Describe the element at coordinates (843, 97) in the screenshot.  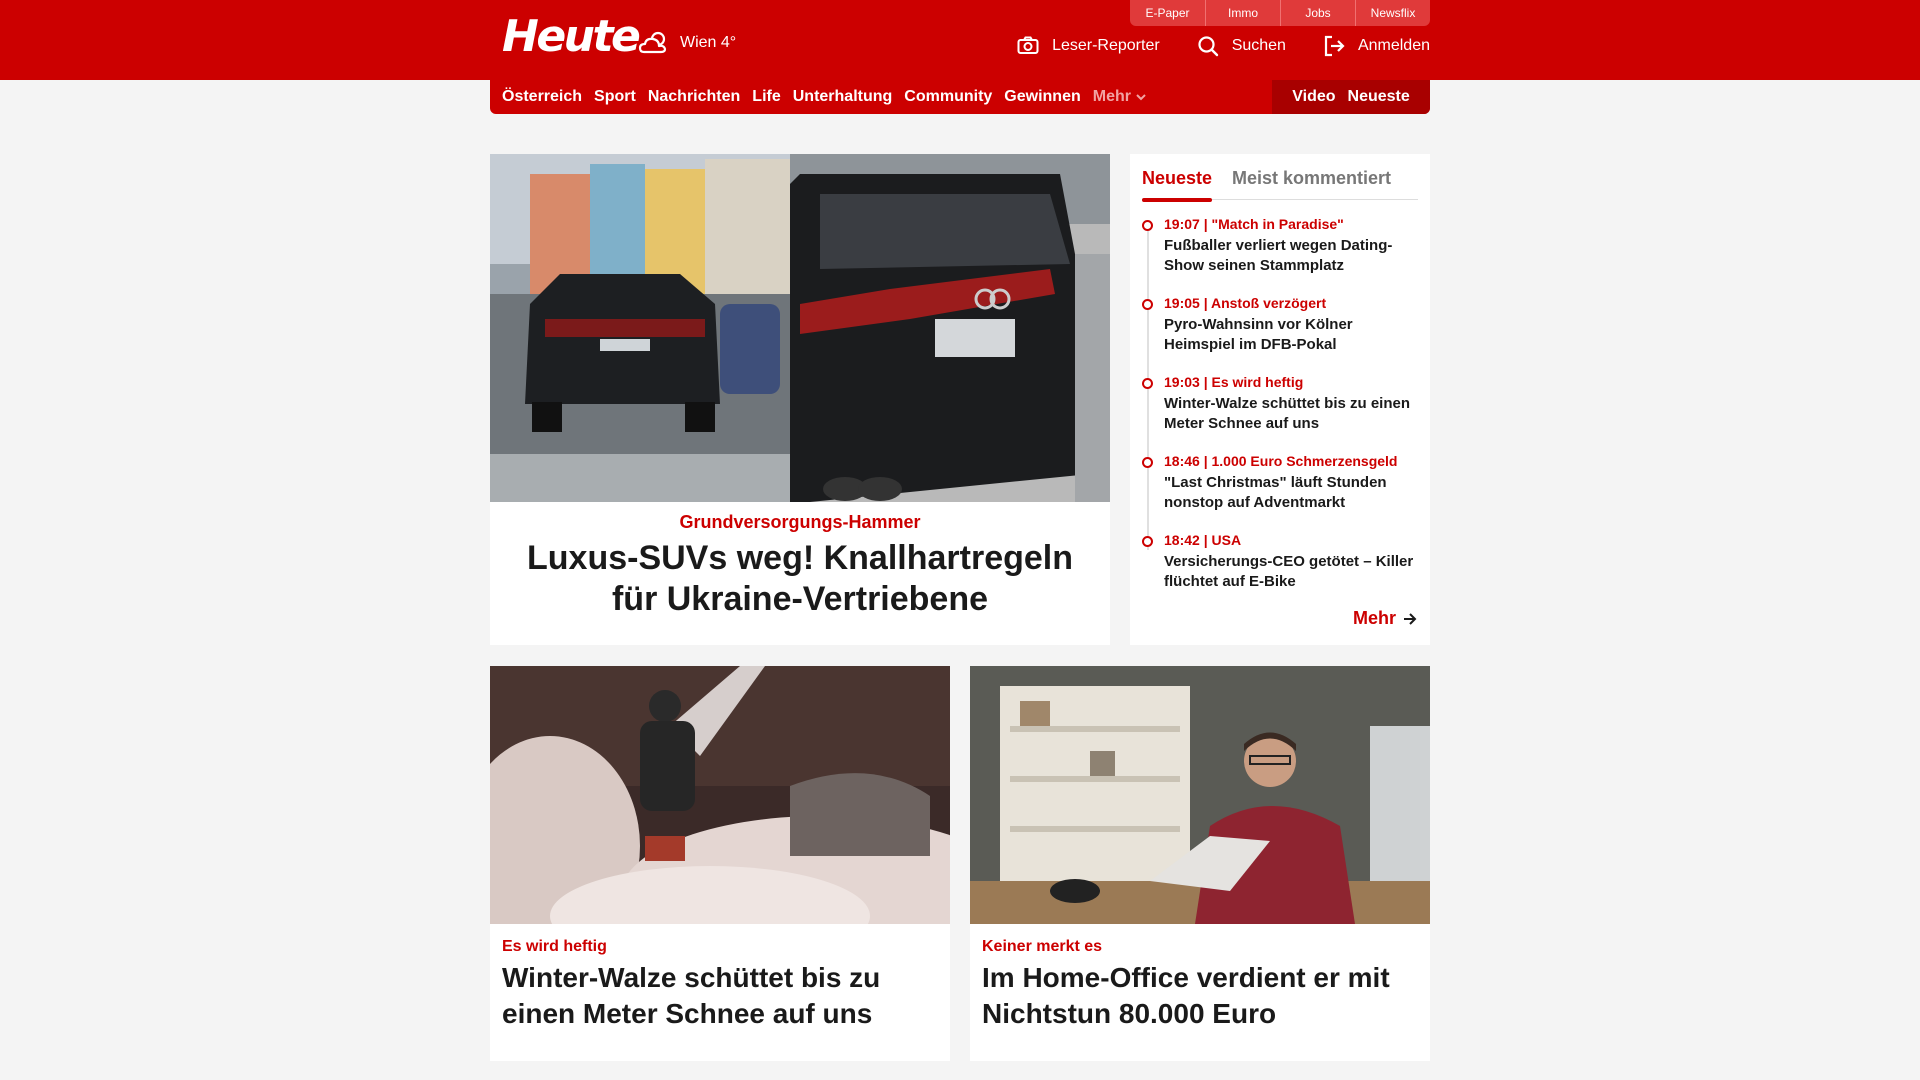
I see `nav-item-unterhaltung: Unterhaltung` at that location.